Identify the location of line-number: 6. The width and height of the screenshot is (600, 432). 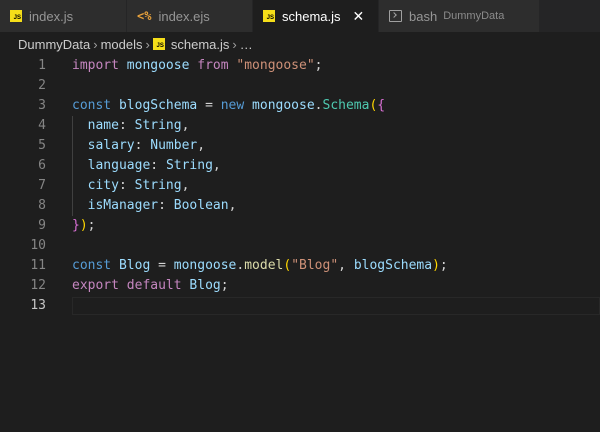
(42, 165).